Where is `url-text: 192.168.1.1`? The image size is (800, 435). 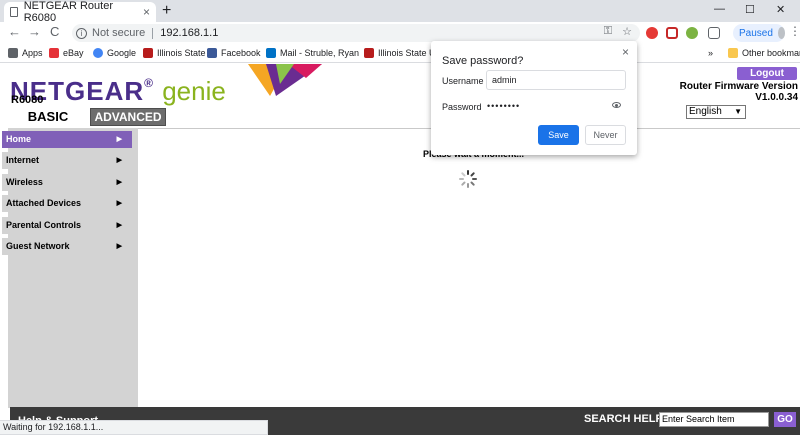 url-text: 192.168.1.1 is located at coordinates (189, 33).